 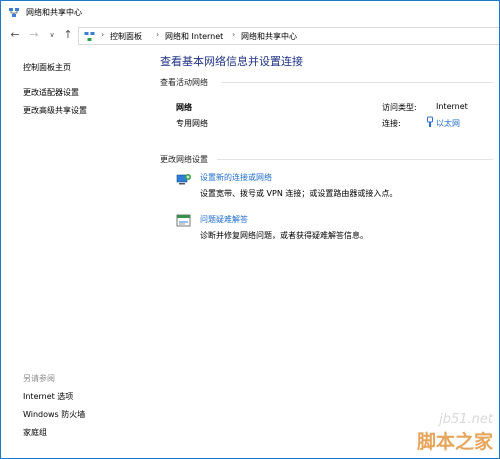 What do you see at coordinates (35, 432) in the screenshot?
I see `see-also-homegroup: 家庭组` at bounding box center [35, 432].